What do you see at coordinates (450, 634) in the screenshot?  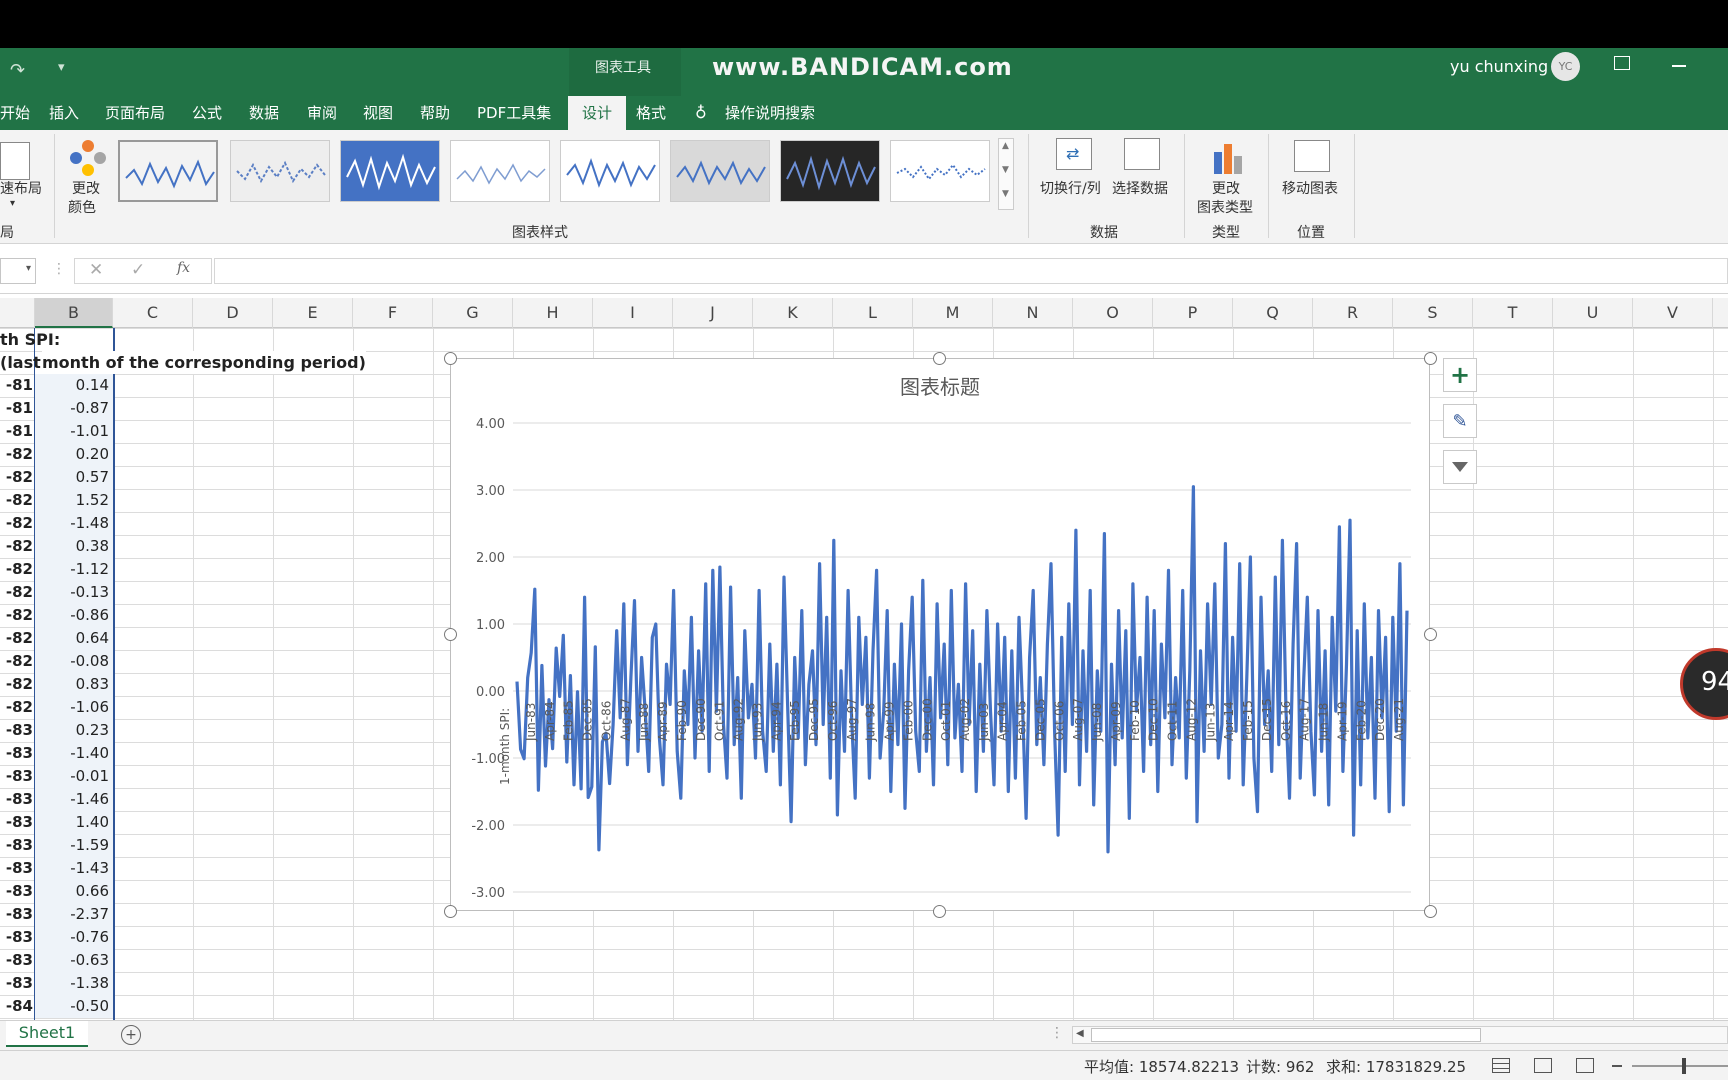 I see `resize-handle-l` at bounding box center [450, 634].